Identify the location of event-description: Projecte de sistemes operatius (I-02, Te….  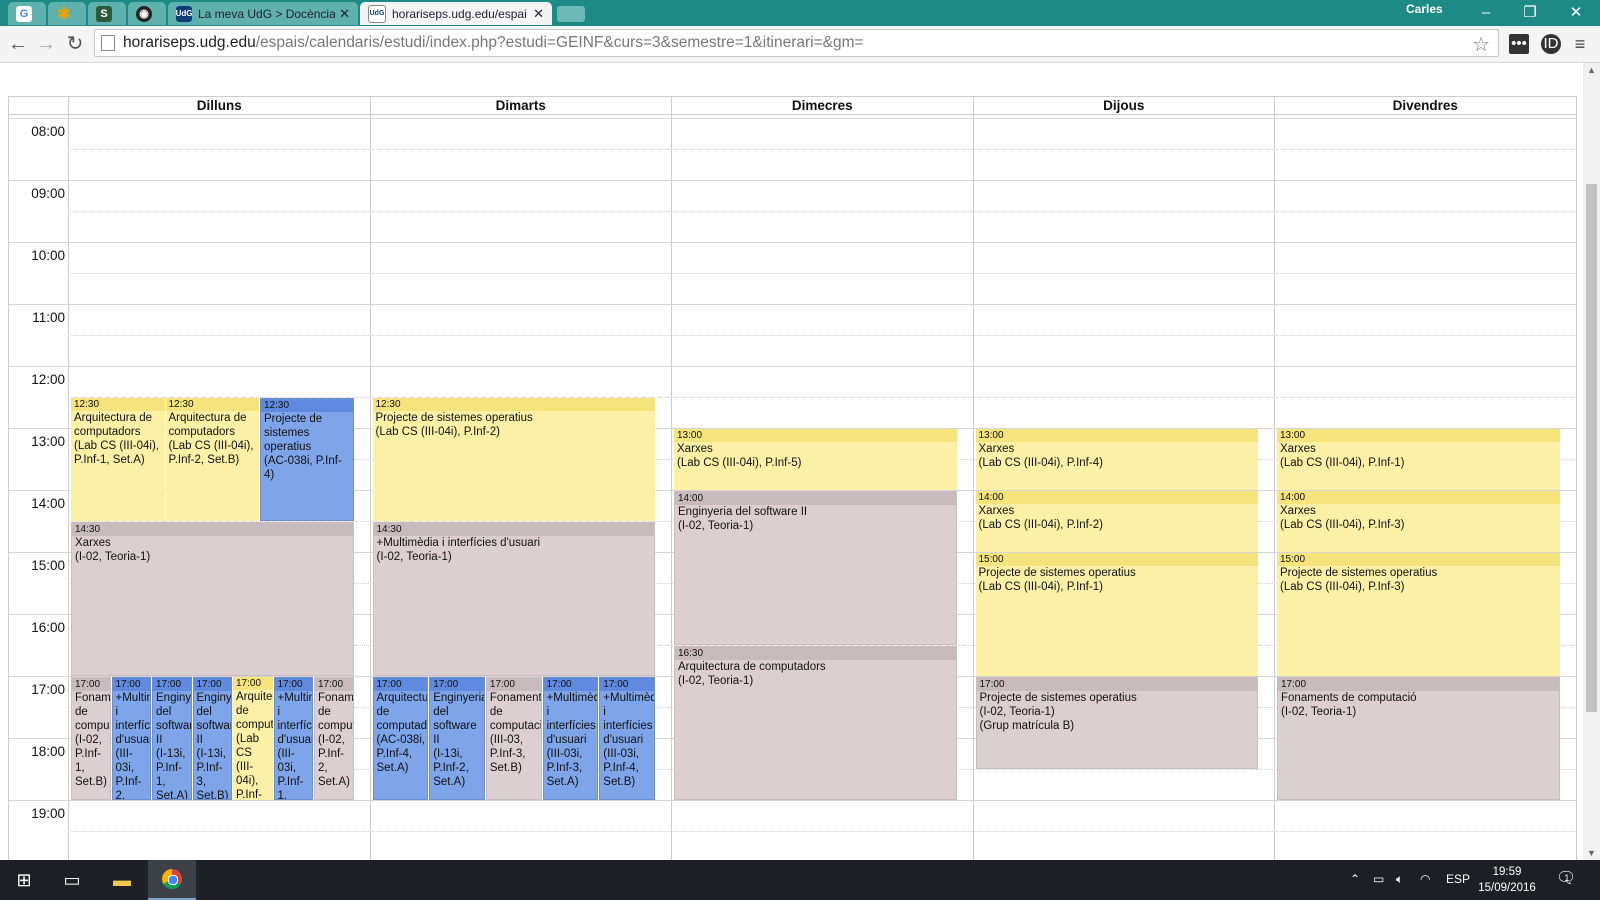
(1058, 712).